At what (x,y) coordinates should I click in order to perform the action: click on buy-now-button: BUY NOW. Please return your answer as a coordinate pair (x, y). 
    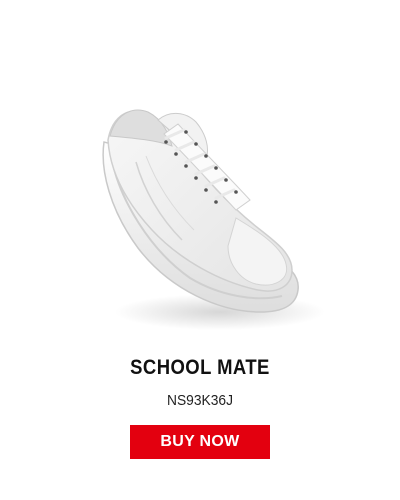
    Looking at the image, I should click on (200, 442).